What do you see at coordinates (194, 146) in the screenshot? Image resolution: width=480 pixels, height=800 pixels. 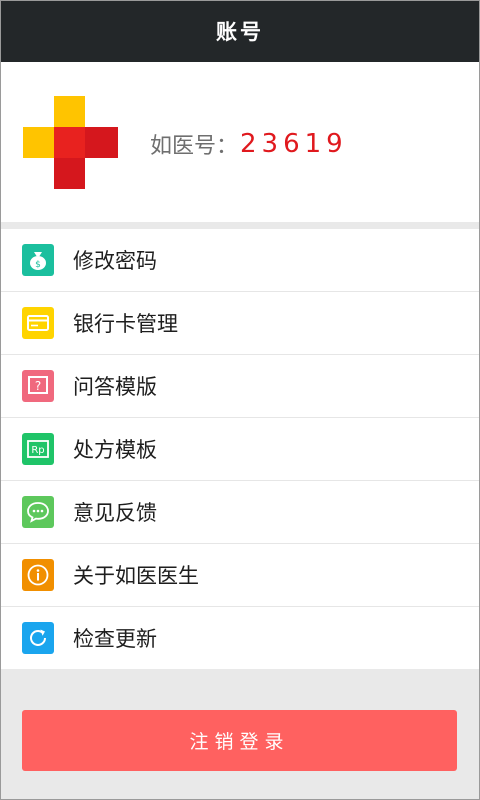 I see `account-id-label: 如医号：` at bounding box center [194, 146].